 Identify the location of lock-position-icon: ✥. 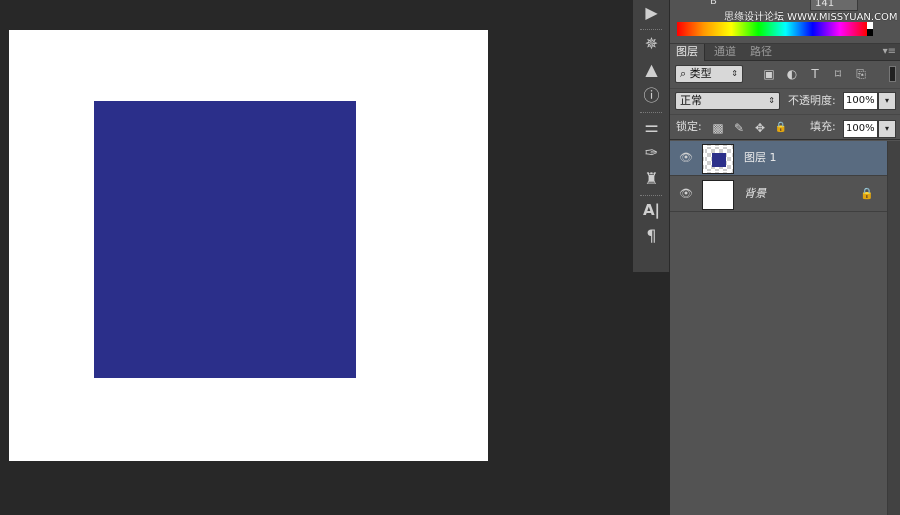
(760, 128).